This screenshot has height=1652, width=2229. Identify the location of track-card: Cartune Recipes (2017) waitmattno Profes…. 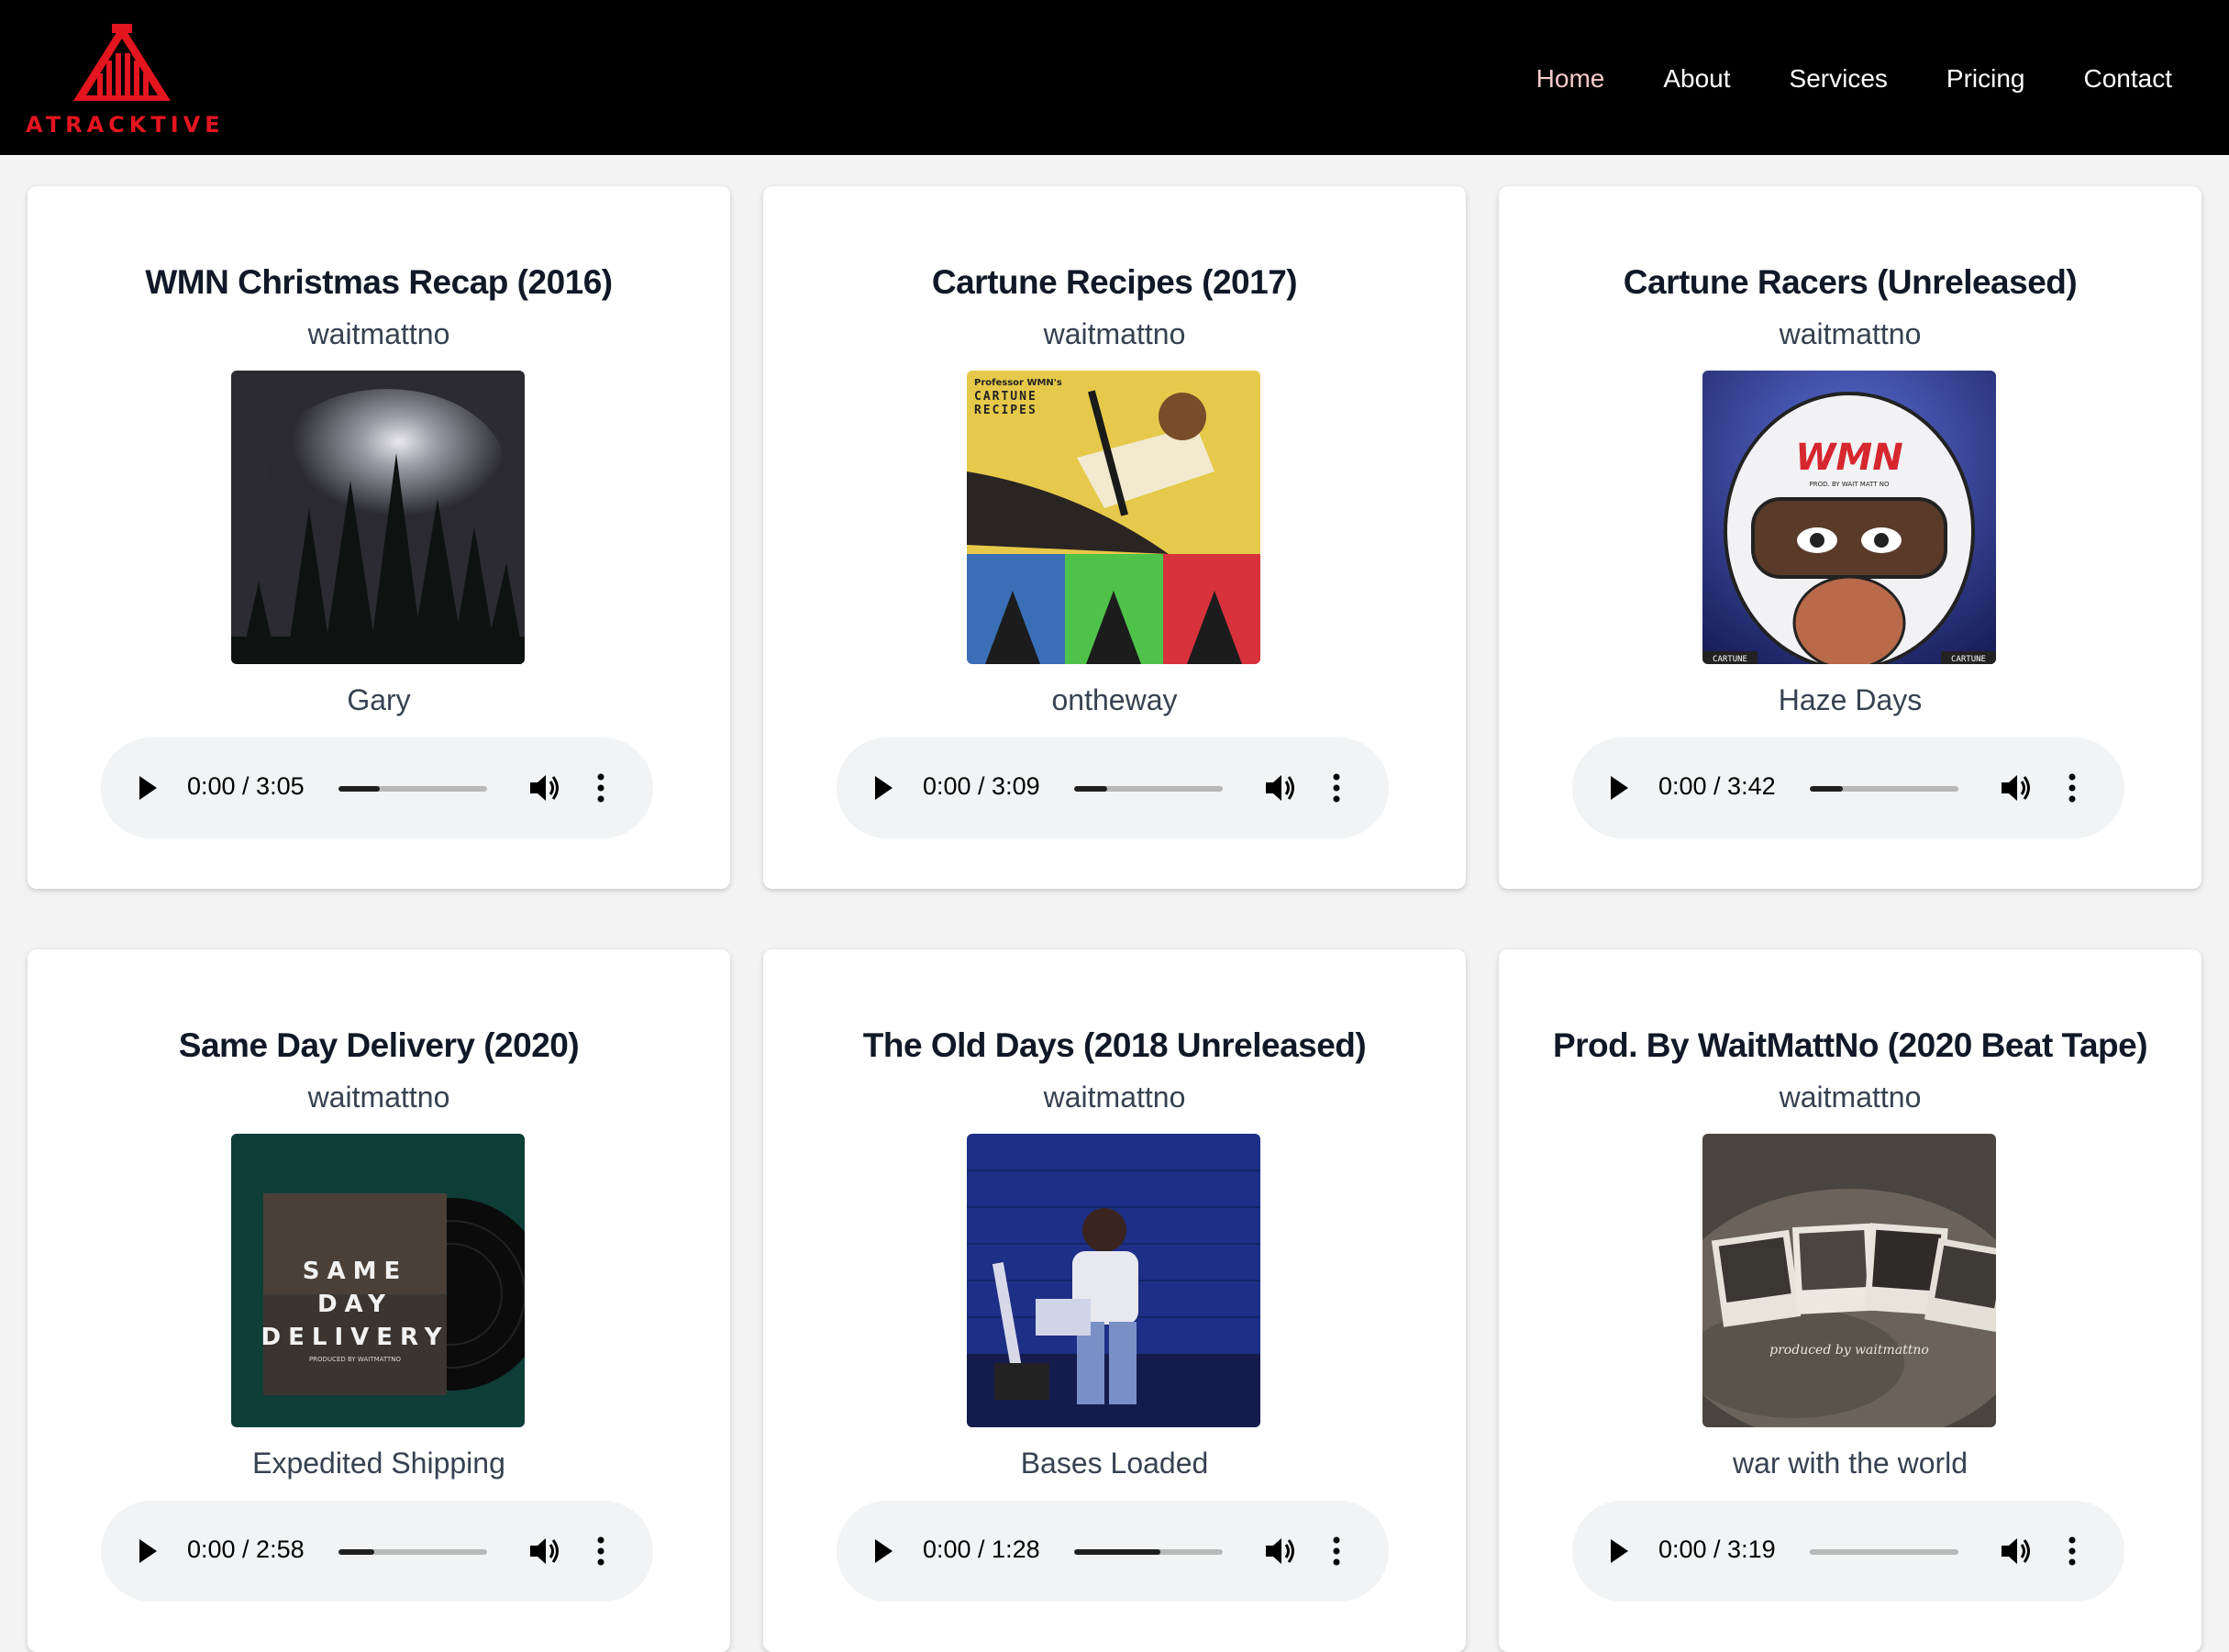
(1114, 537).